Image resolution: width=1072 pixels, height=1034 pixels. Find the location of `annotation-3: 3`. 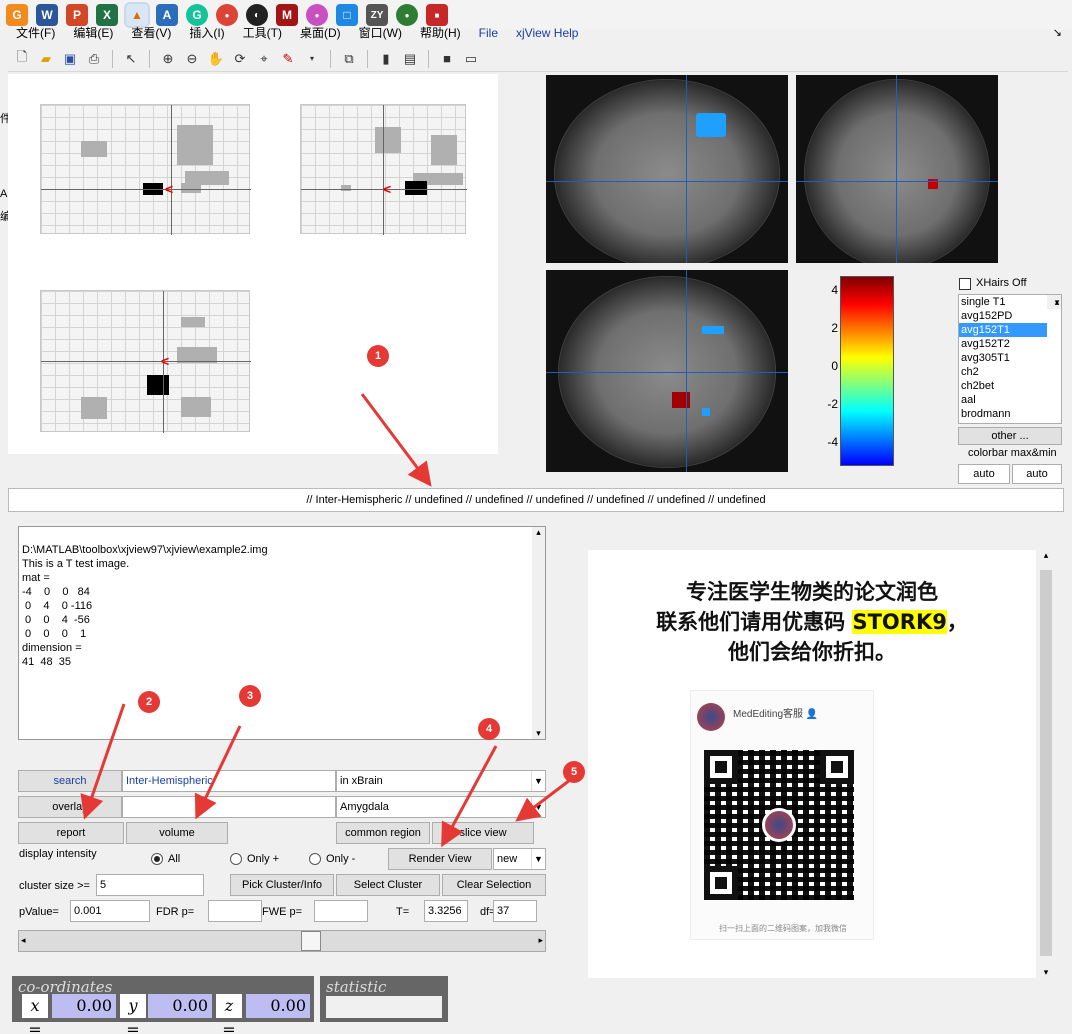

annotation-3: 3 is located at coordinates (250, 696).